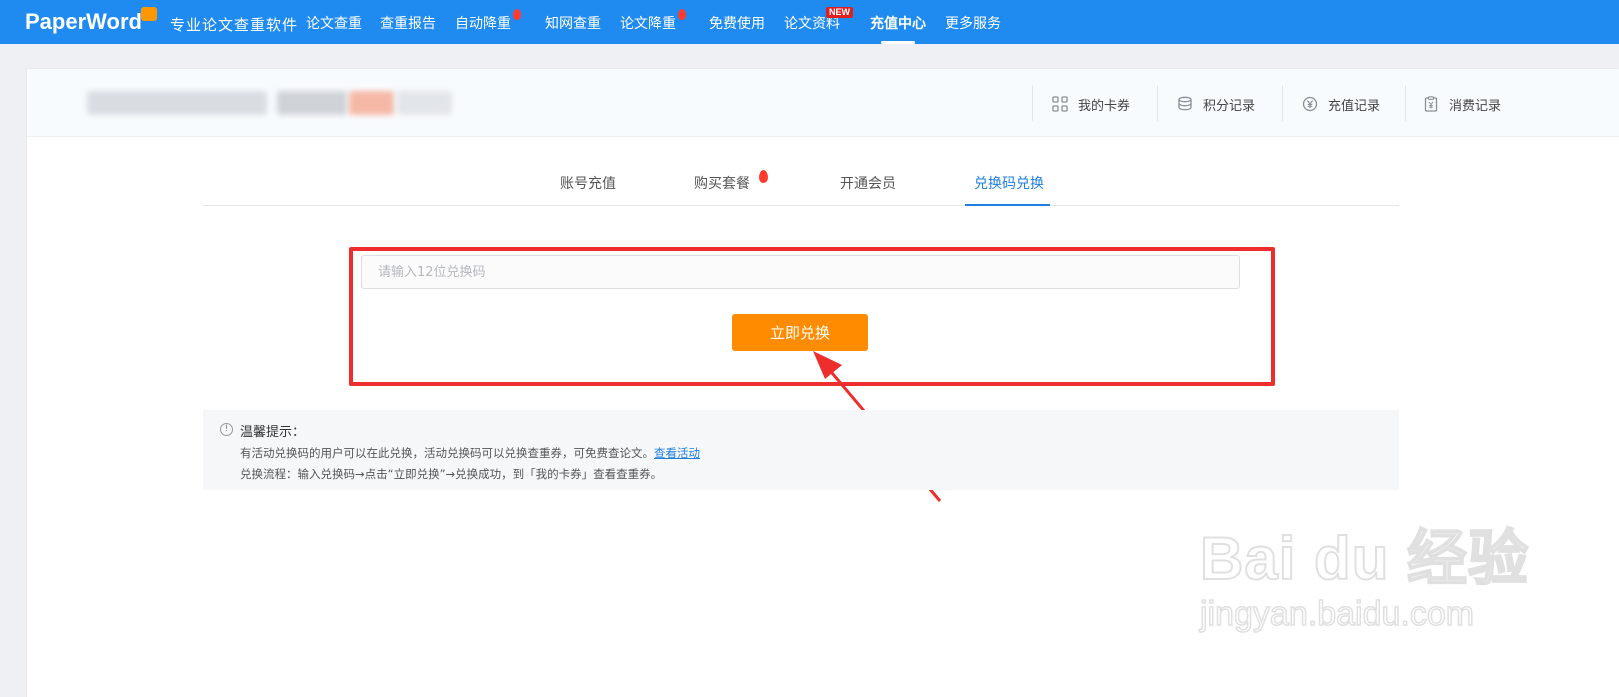 The width and height of the screenshot is (1619, 697). Describe the element at coordinates (447, 453) in the screenshot. I see `tips-line-1-text: 有活动兑换码的用户可以在此兑换，活动兑换码可以兑换查重券，可免费查论文。` at that location.